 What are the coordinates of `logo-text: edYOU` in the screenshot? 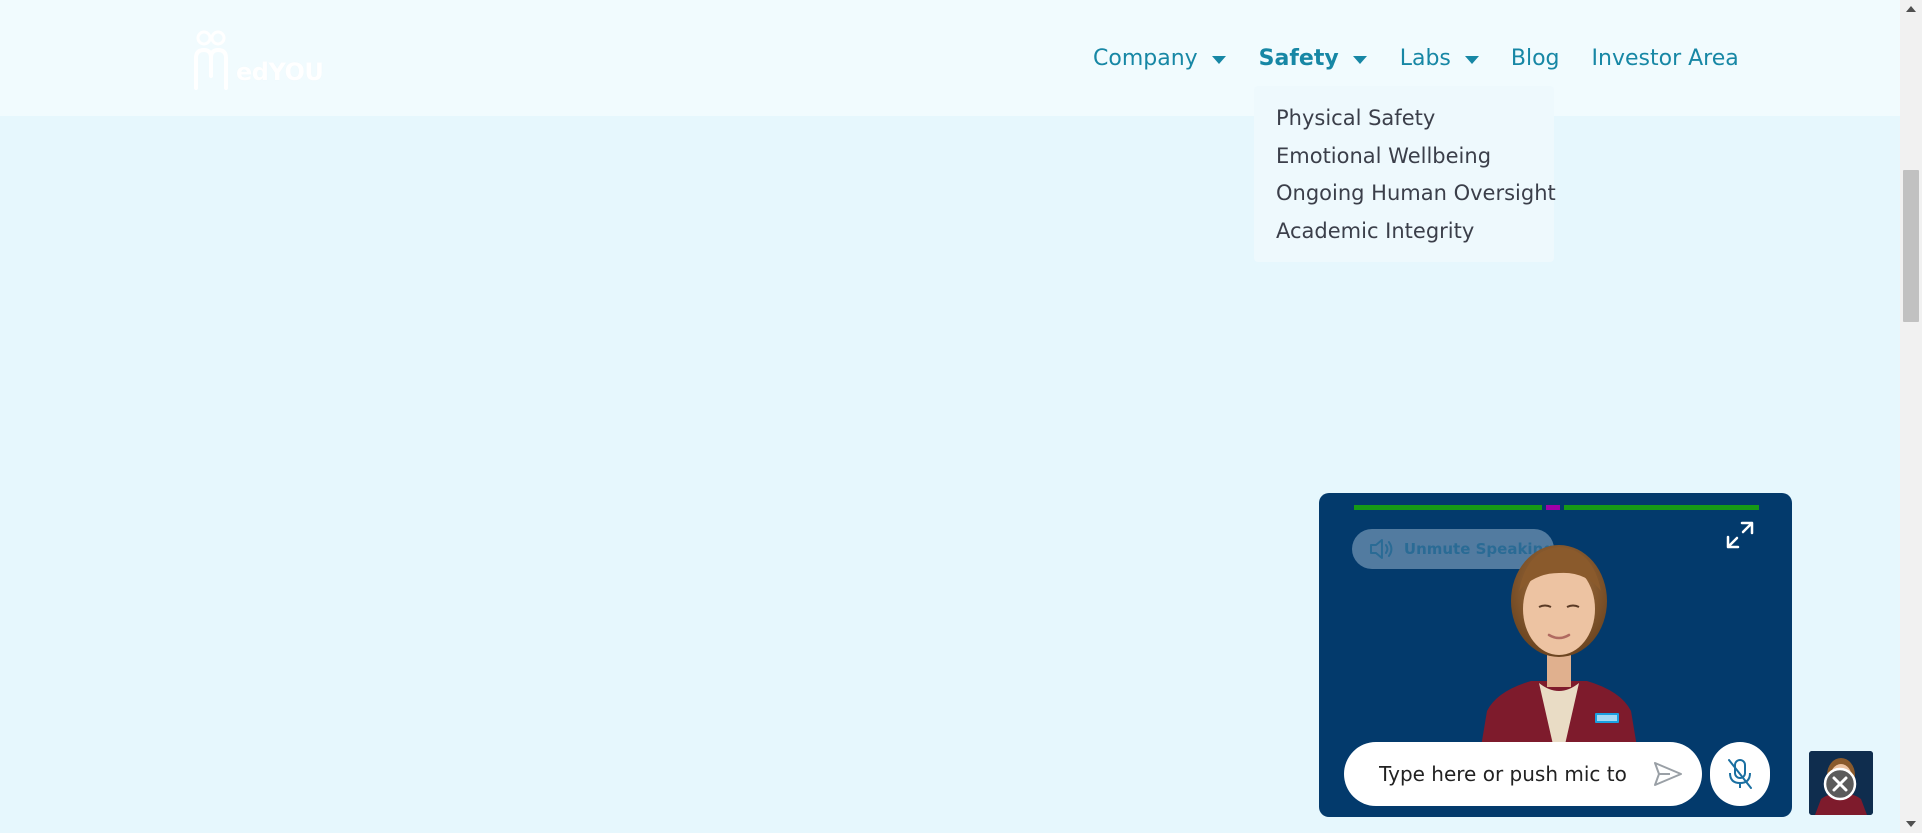 It's located at (280, 72).